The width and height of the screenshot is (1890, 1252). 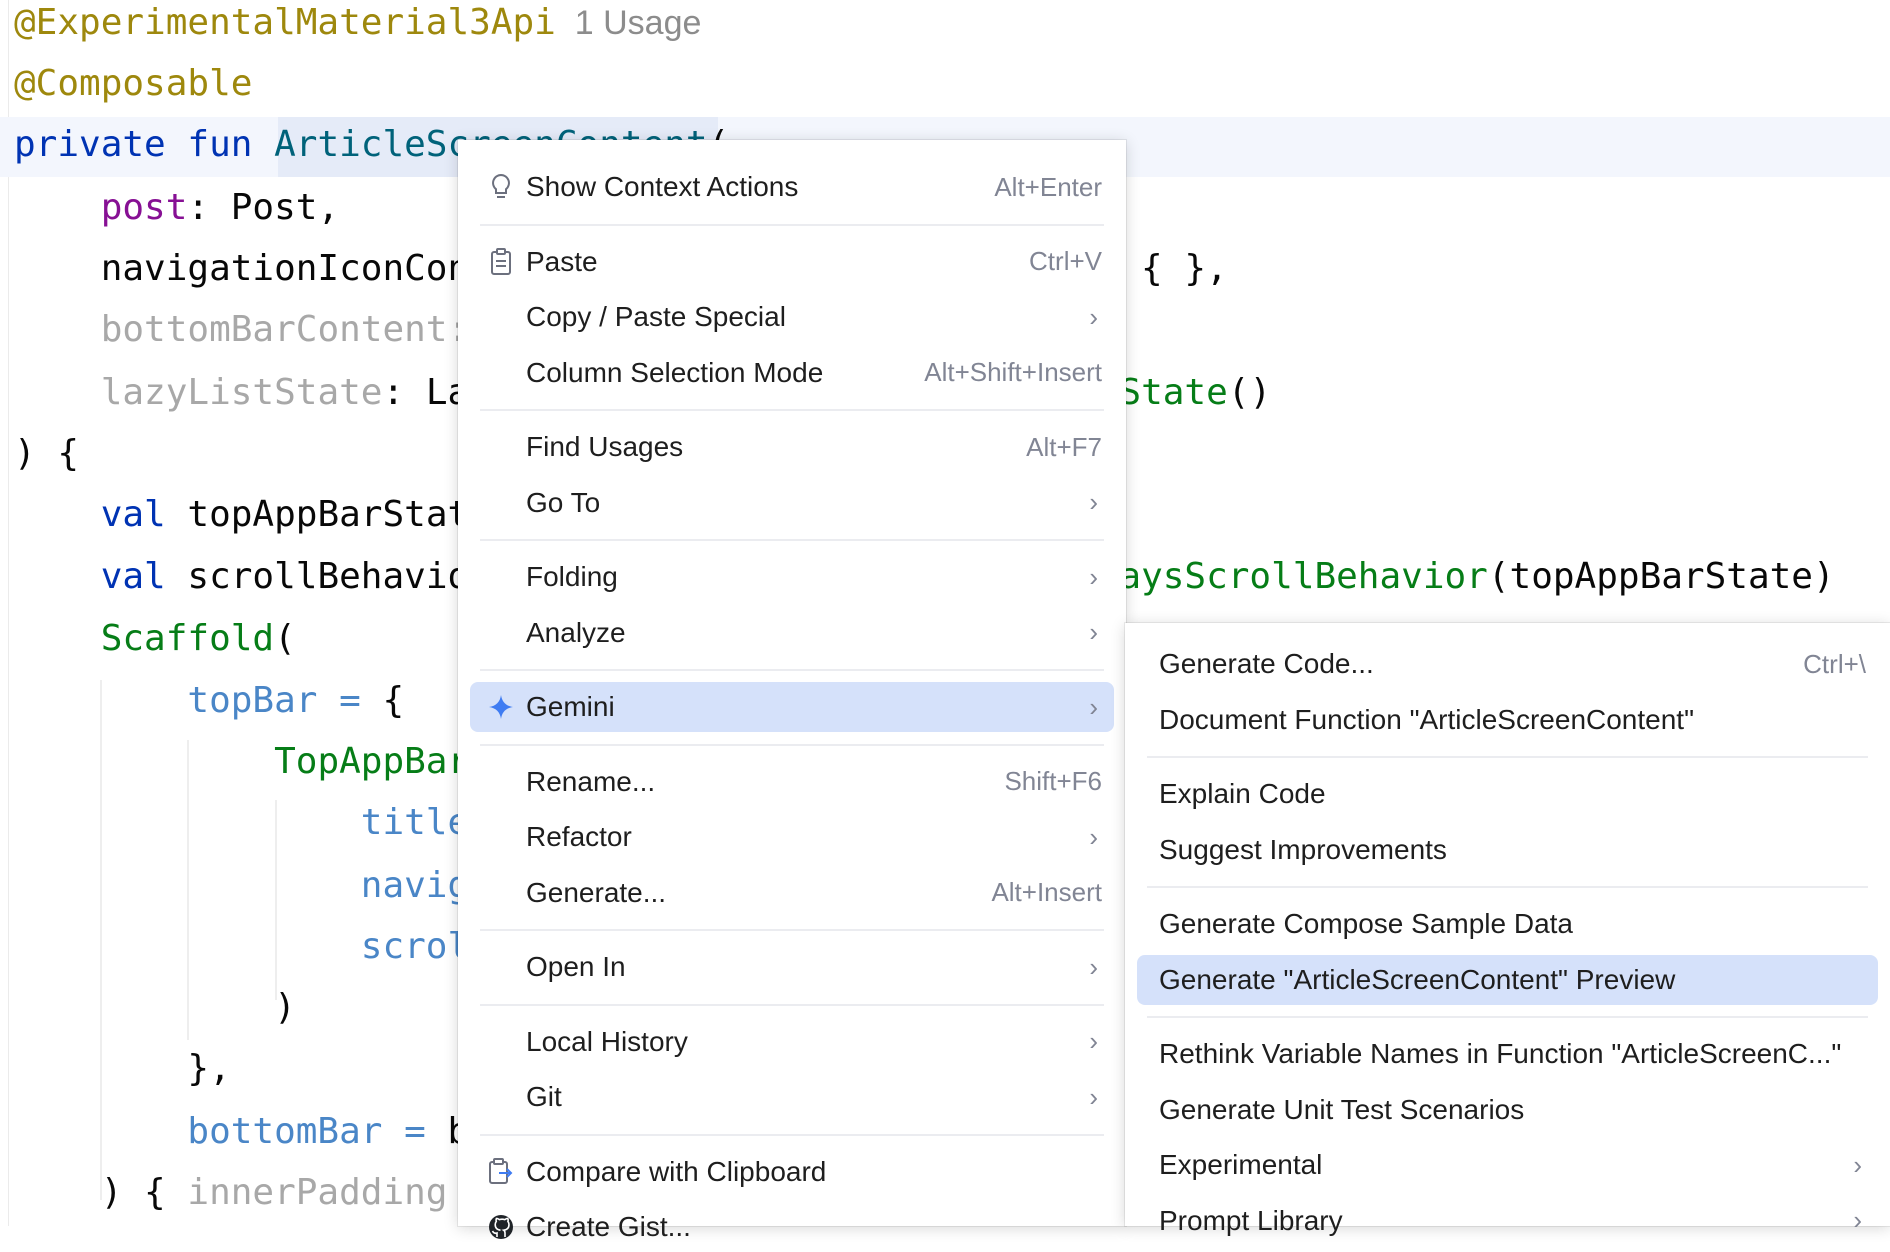 I want to click on code-line: title, so click(x=241, y=823).